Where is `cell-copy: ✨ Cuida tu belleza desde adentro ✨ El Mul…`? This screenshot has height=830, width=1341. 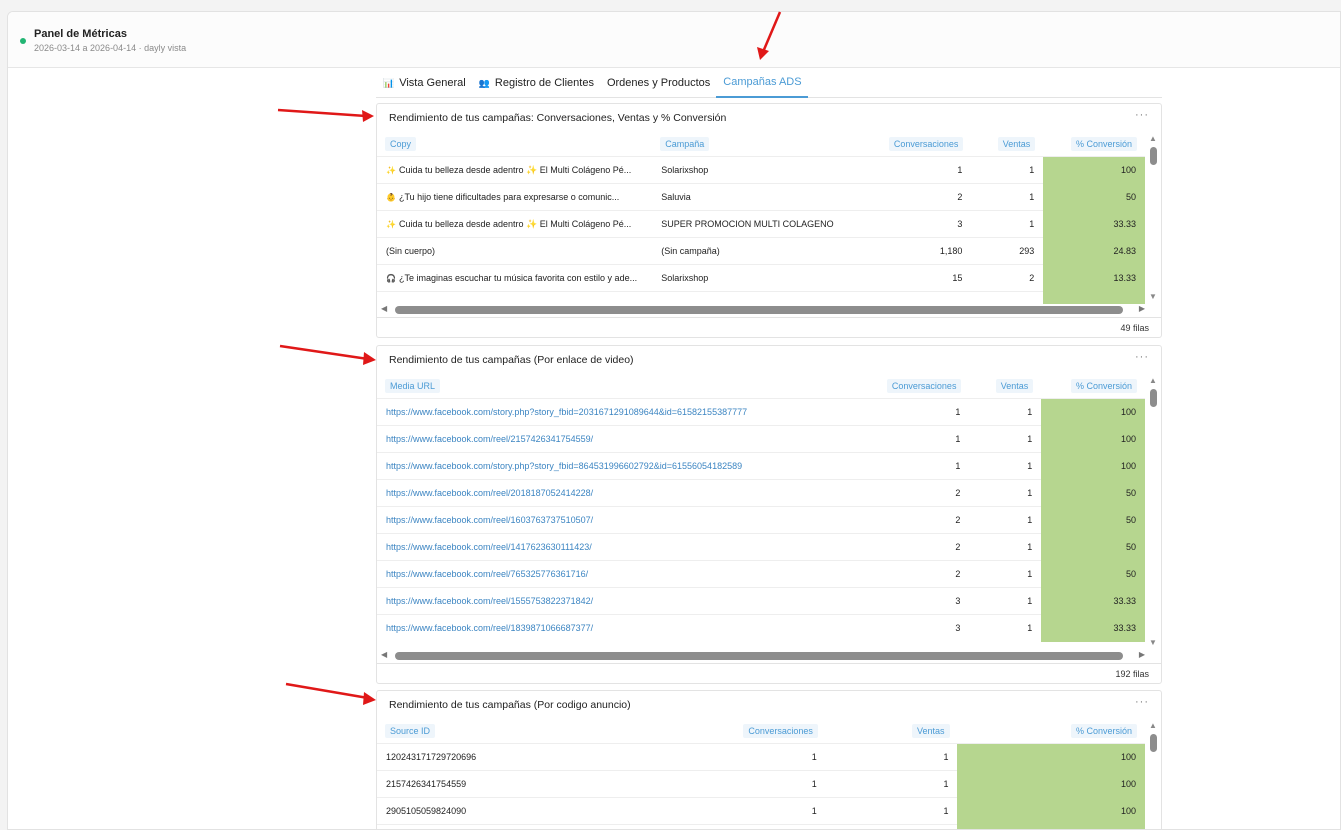 cell-copy: ✨ Cuida tu belleza desde adentro ✨ El Mul… is located at coordinates (509, 223).